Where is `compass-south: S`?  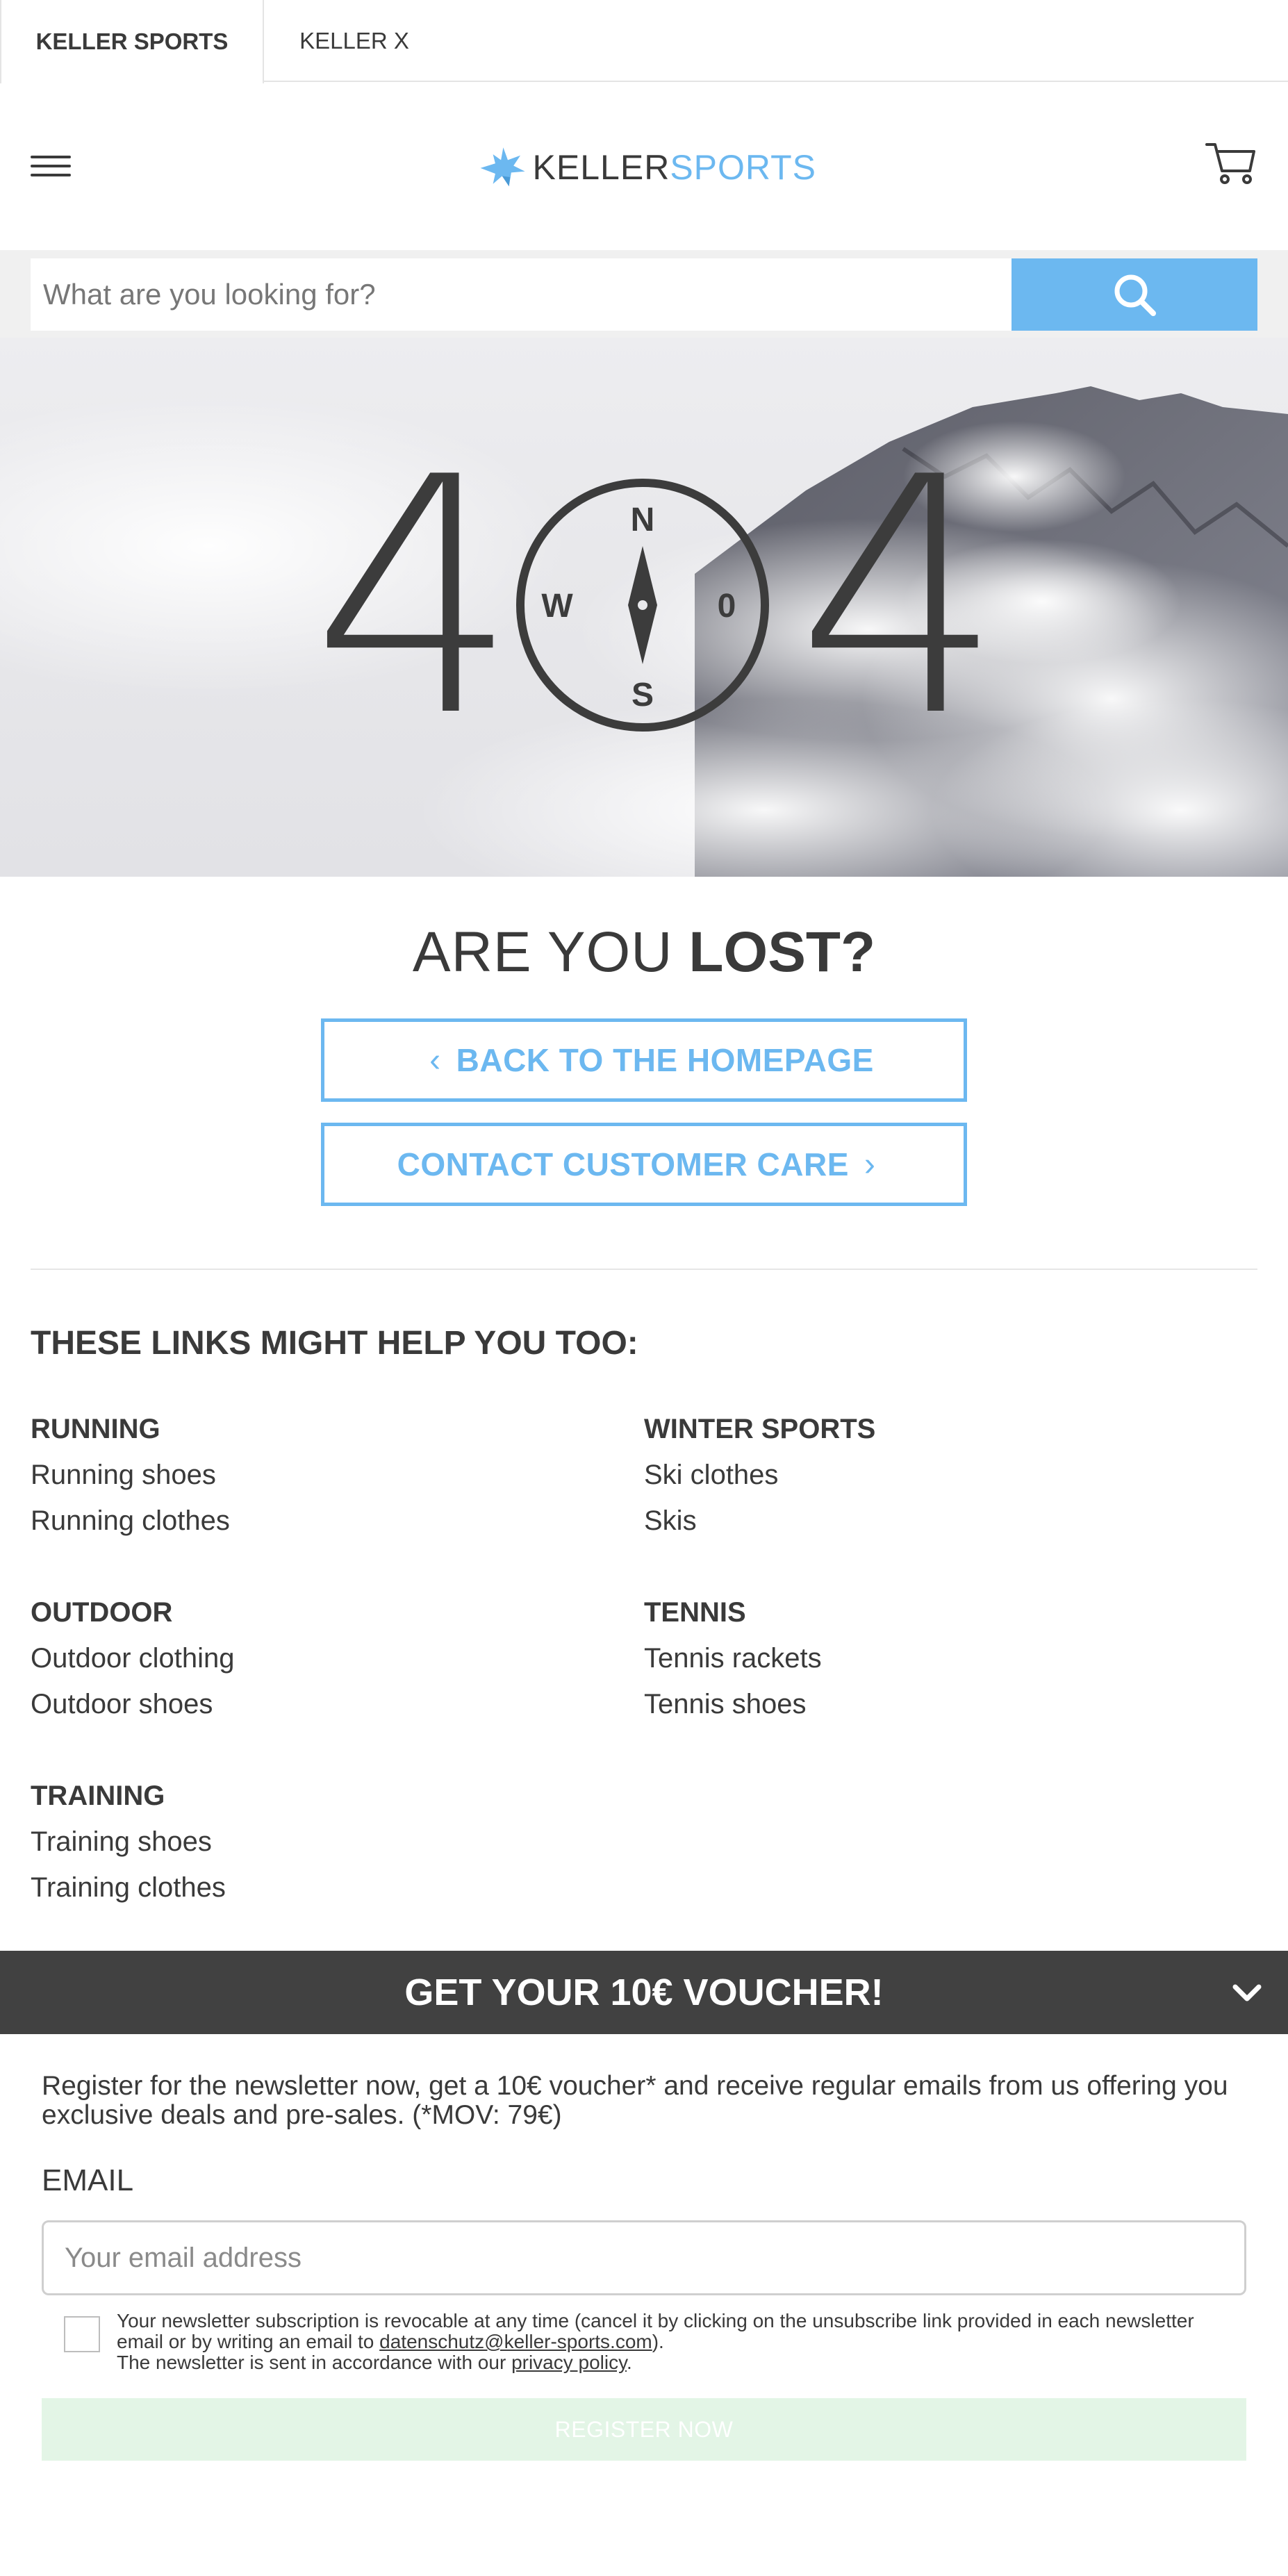
compass-south: S is located at coordinates (642, 695).